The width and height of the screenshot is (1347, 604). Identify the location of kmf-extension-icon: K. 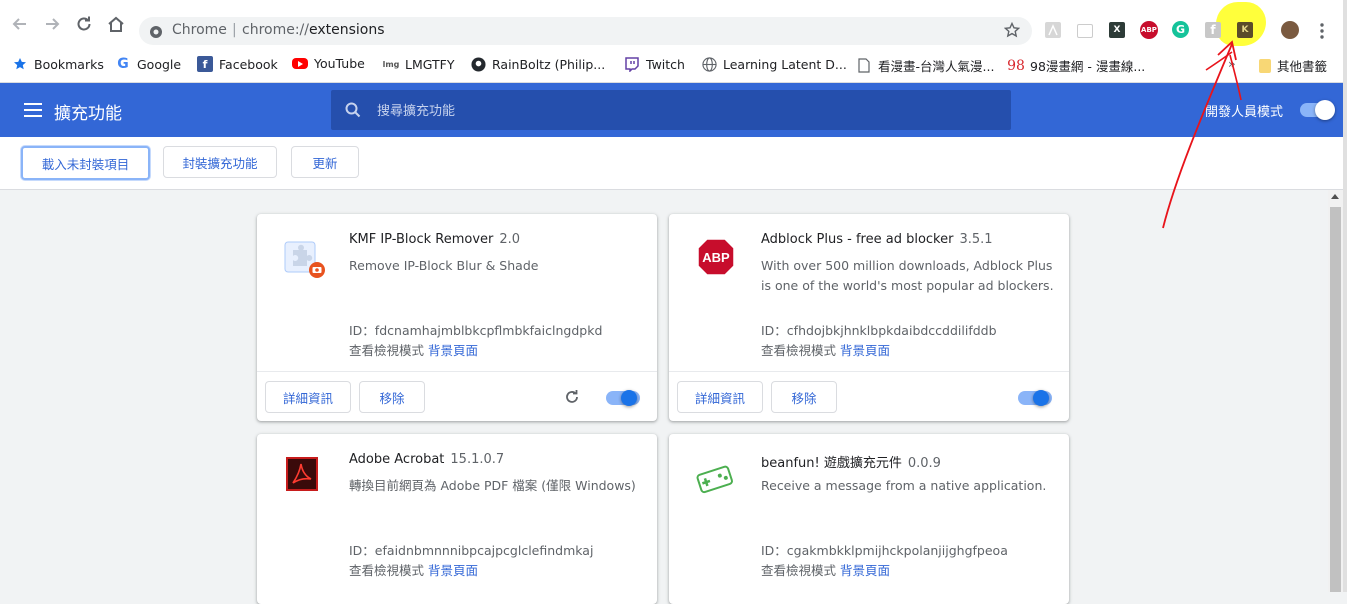
(1245, 30).